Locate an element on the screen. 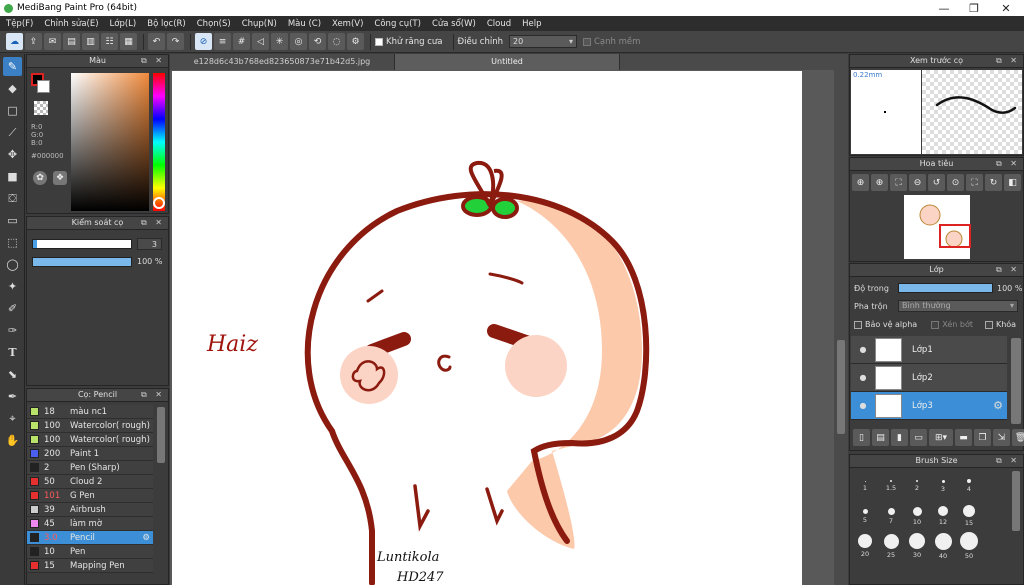  brush-item: 15 Mapping Pen is located at coordinates (90, 566).